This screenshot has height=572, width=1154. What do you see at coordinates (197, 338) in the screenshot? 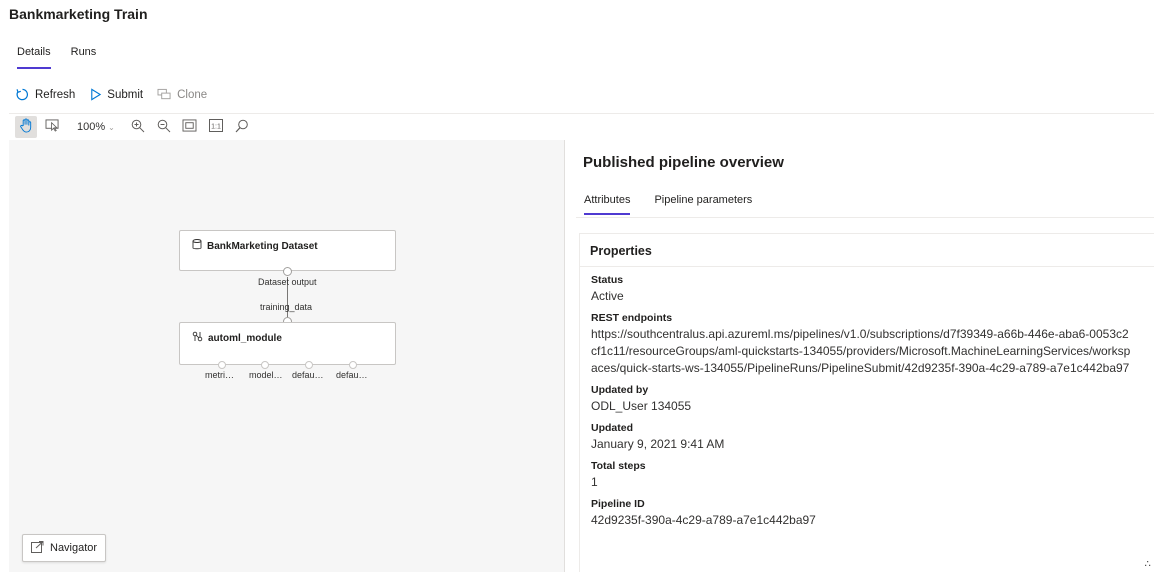
I see `module-icon` at bounding box center [197, 338].